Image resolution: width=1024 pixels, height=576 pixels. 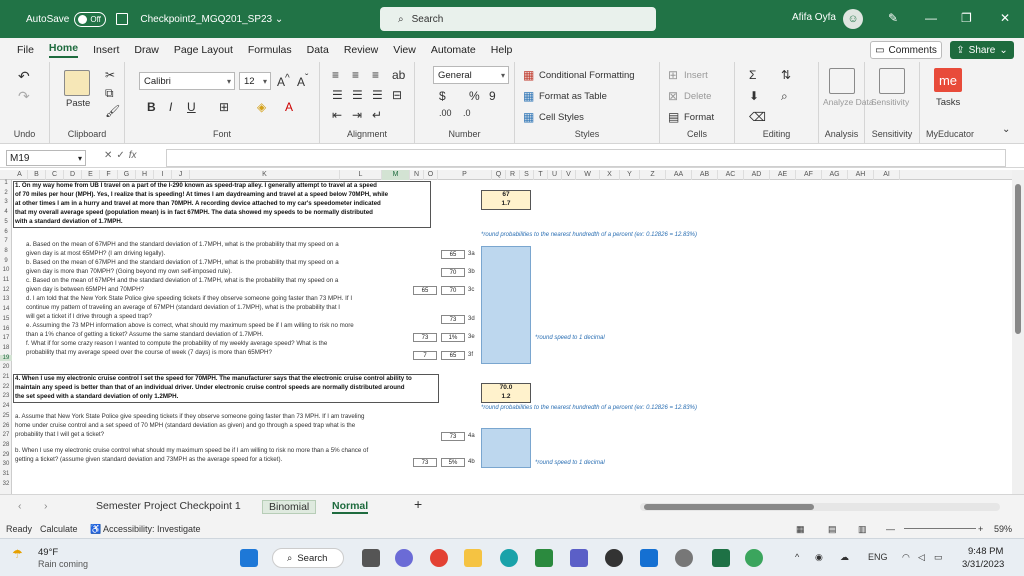 What do you see at coordinates (518, 19) in the screenshot?
I see `search-box: ⌕ Search` at bounding box center [518, 19].